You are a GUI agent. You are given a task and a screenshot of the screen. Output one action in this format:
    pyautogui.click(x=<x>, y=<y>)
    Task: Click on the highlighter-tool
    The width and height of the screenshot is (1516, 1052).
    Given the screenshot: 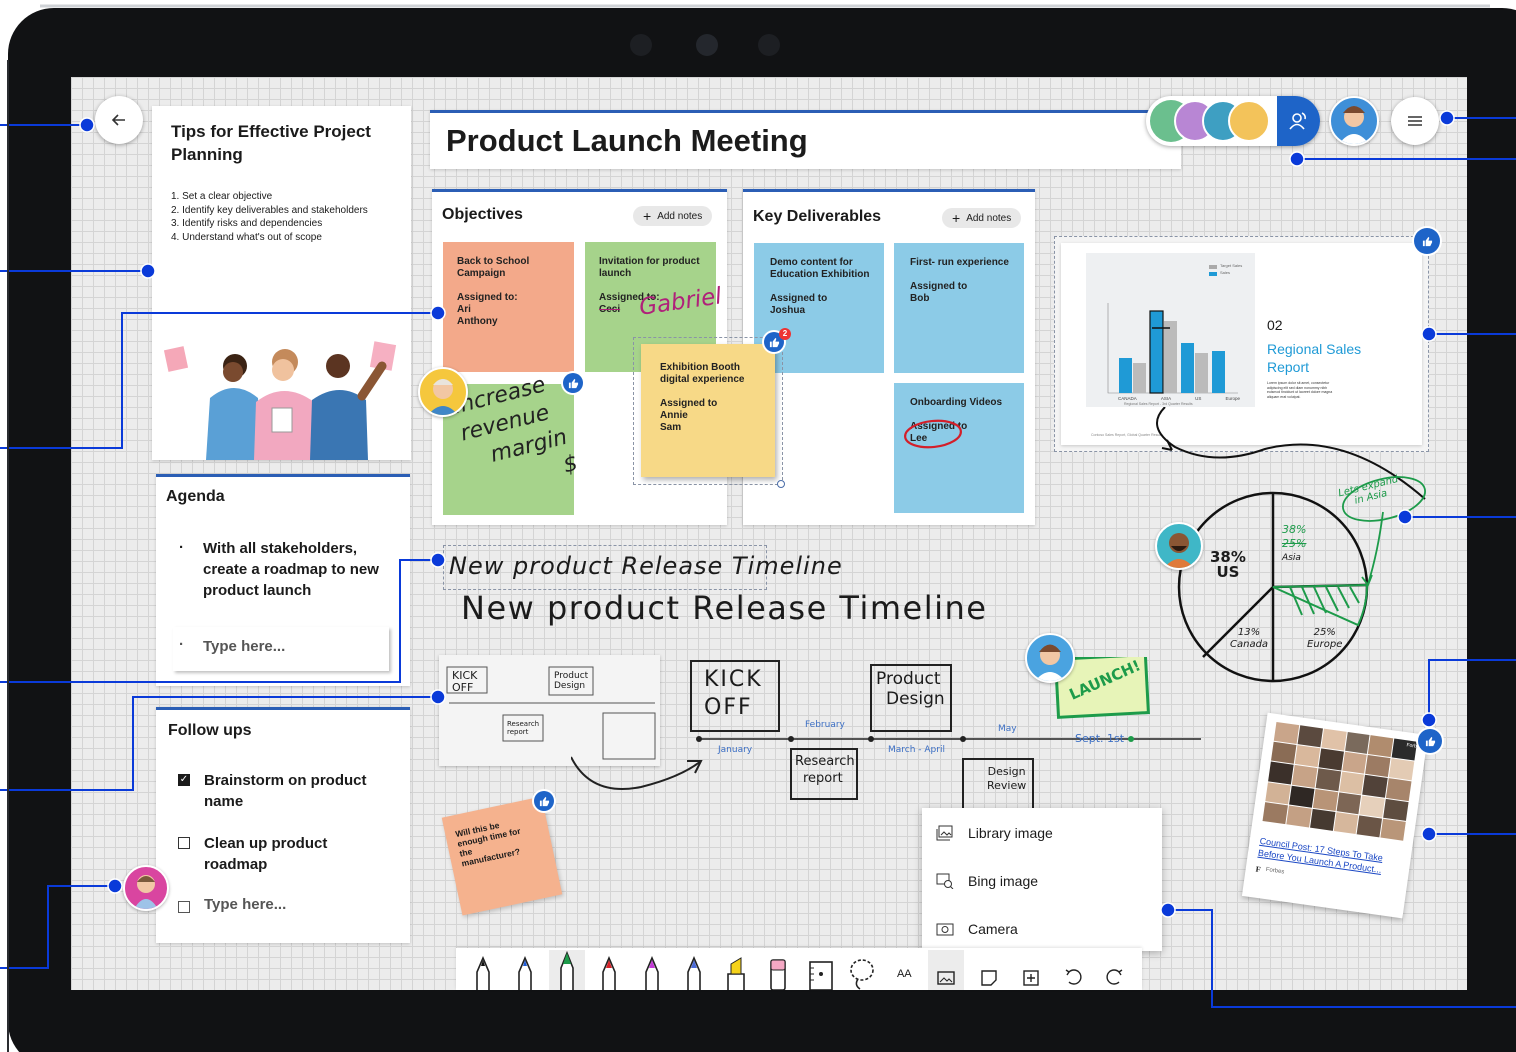 What is the action you would take?
    pyautogui.click(x=736, y=970)
    